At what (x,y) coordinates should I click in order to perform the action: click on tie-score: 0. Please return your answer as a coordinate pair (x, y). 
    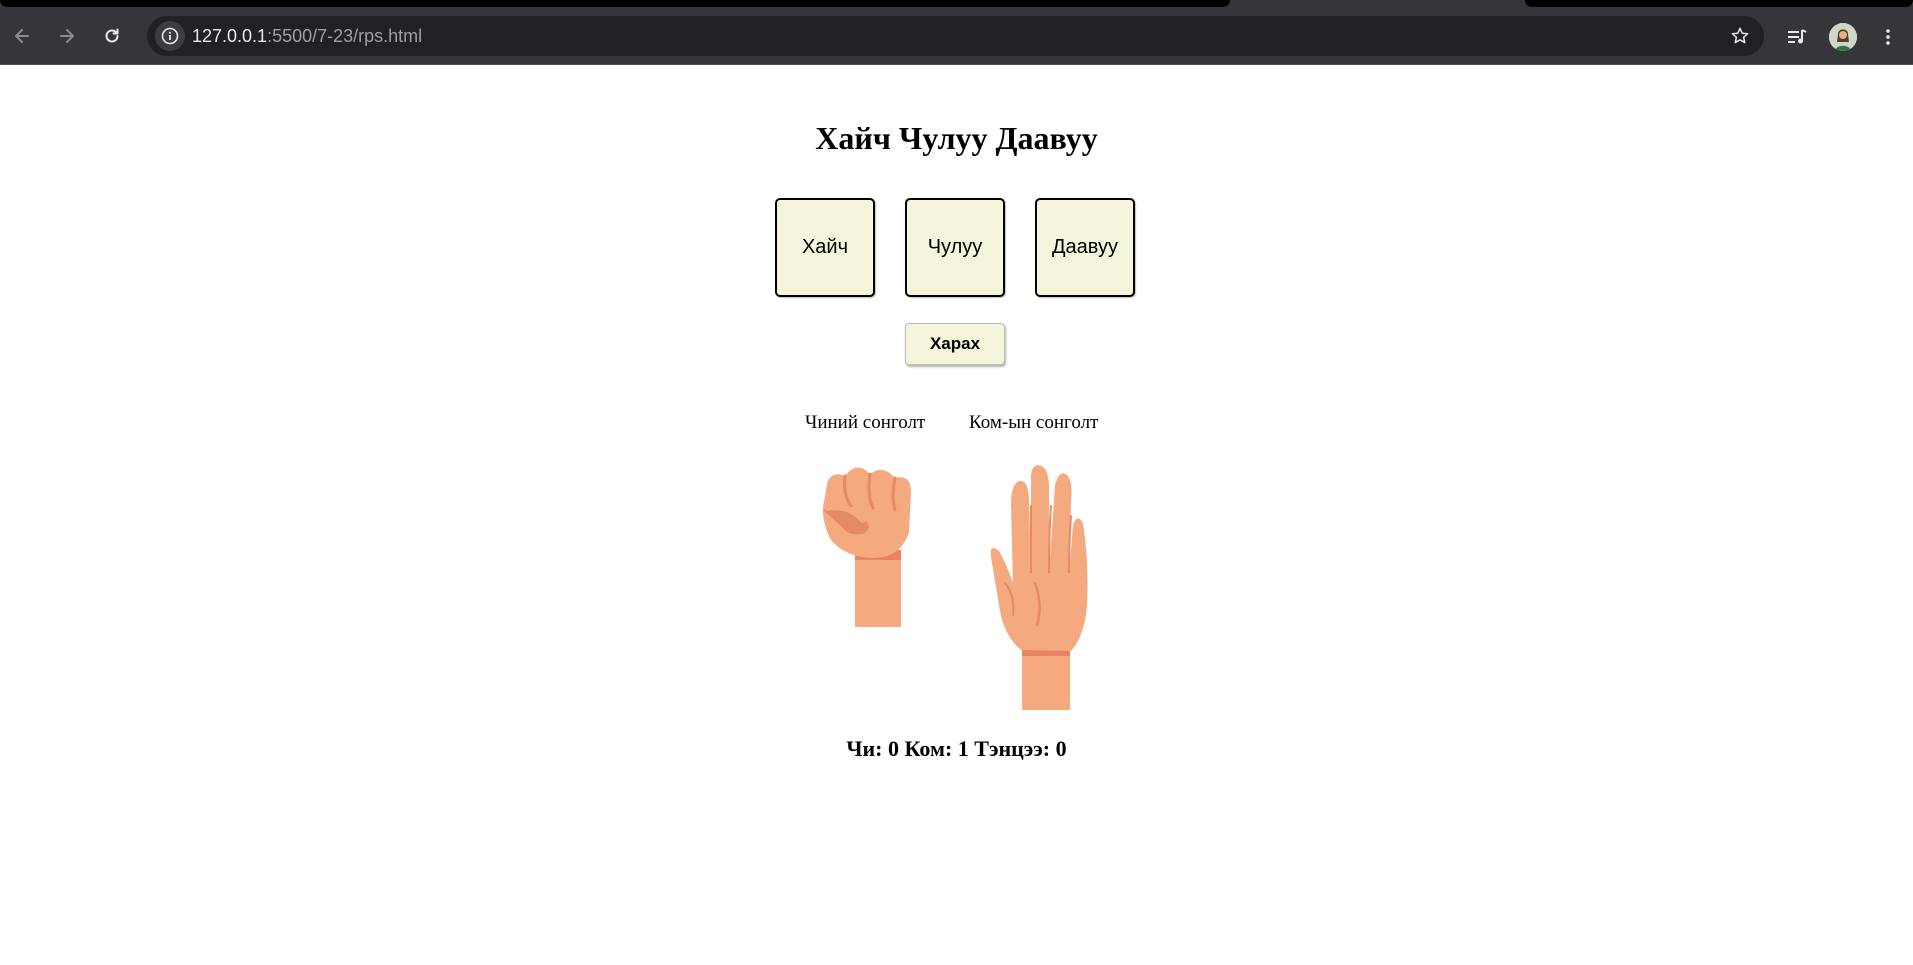
    Looking at the image, I should click on (1061, 748).